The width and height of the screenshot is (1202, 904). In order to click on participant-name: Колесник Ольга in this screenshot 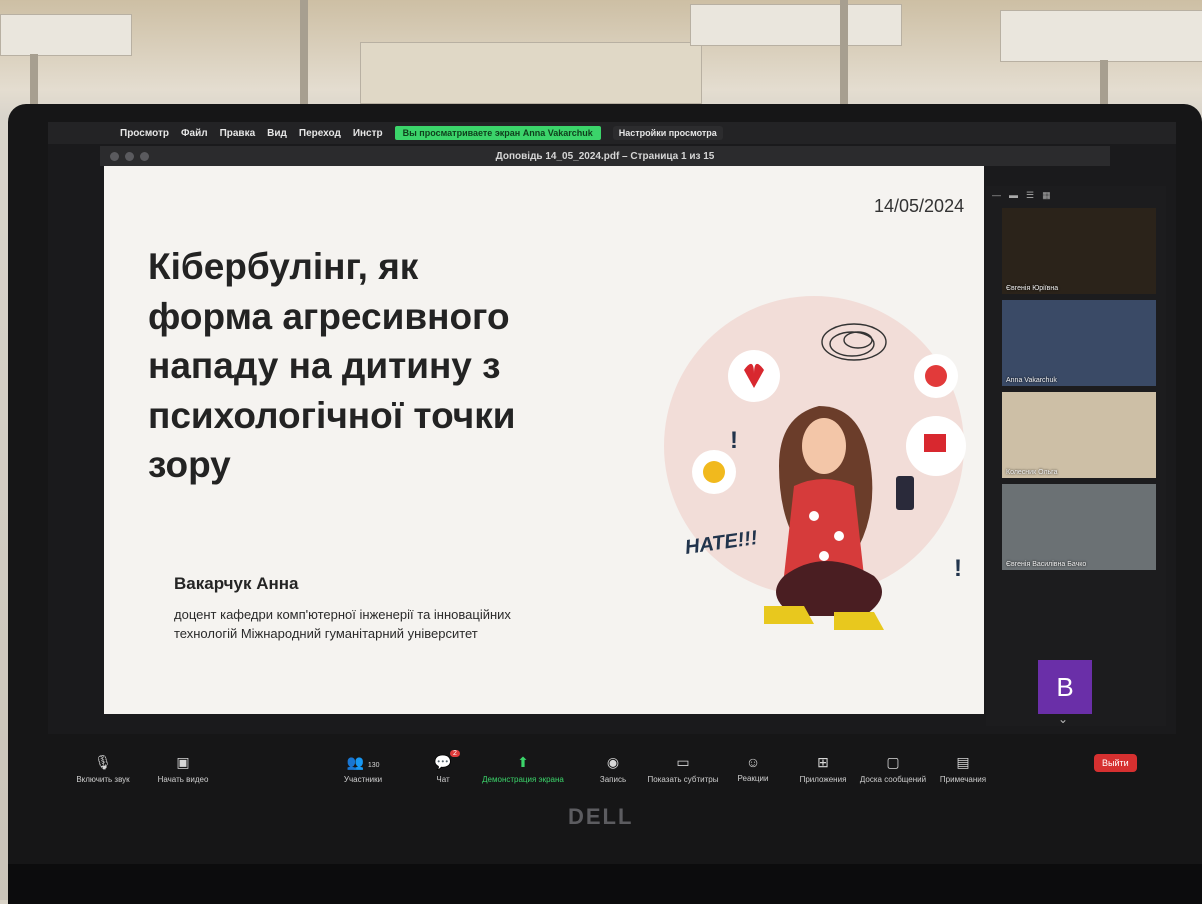, I will do `click(1032, 472)`.